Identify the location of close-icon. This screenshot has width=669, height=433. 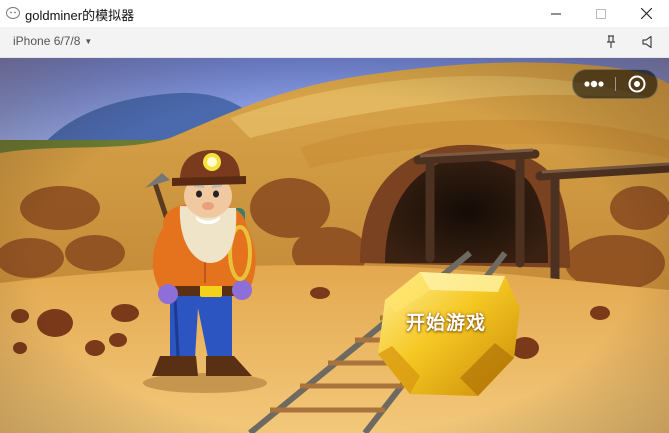
(646, 13).